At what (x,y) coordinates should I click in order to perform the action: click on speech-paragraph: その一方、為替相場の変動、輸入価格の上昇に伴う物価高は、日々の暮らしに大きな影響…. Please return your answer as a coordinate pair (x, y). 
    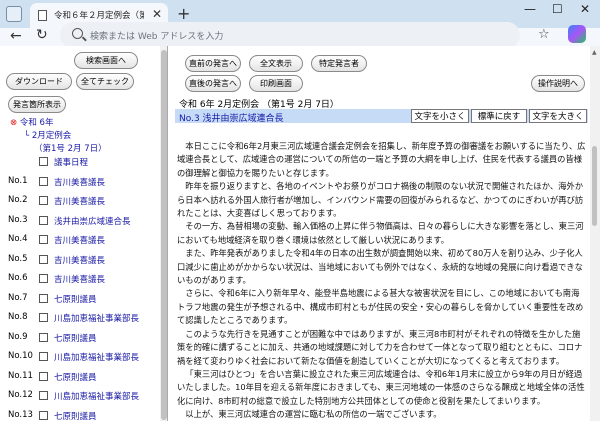
    Looking at the image, I should click on (380, 233).